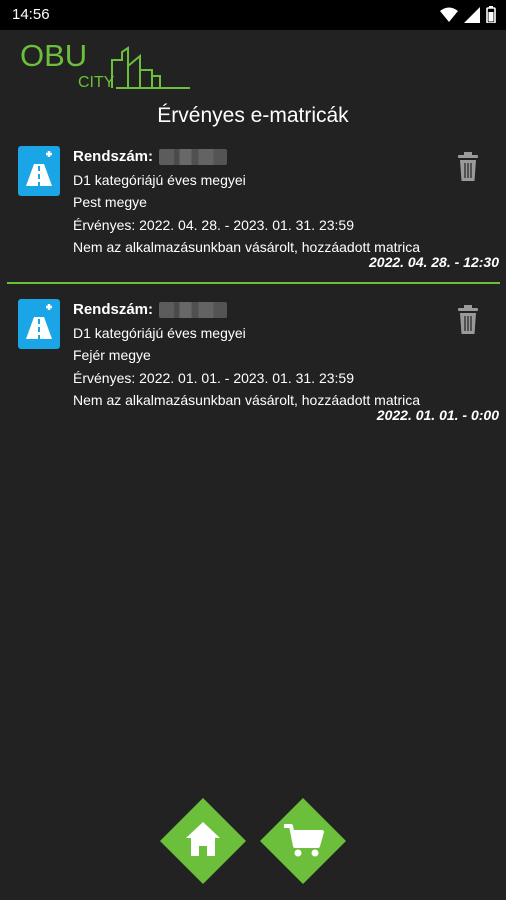 The height and width of the screenshot is (900, 506). I want to click on vignette-purchase-date: 2022. 01. 01. - 0:00, so click(437, 415).